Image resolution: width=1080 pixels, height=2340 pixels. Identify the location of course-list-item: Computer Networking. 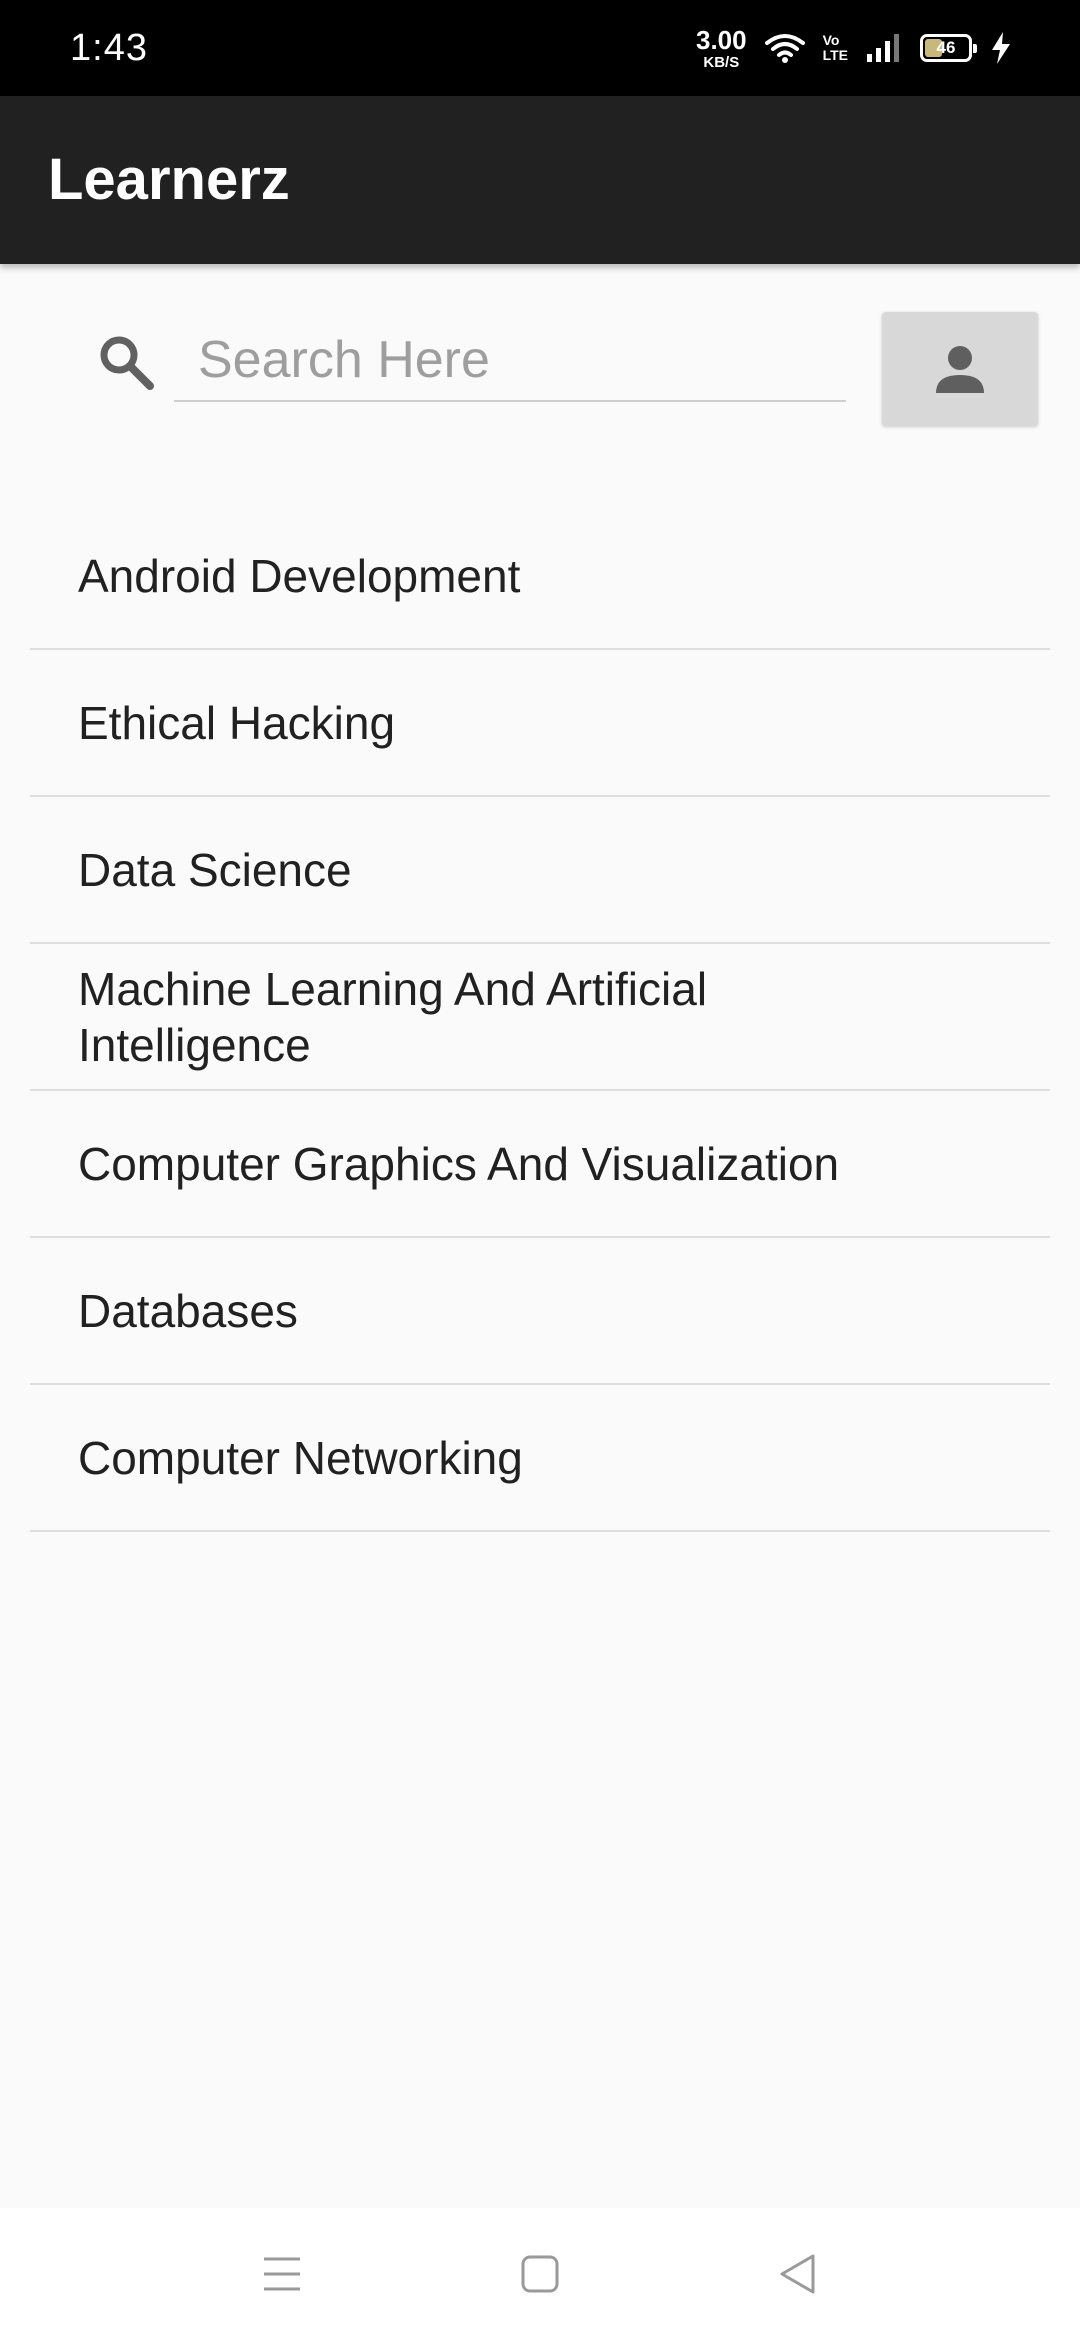
(540, 1458).